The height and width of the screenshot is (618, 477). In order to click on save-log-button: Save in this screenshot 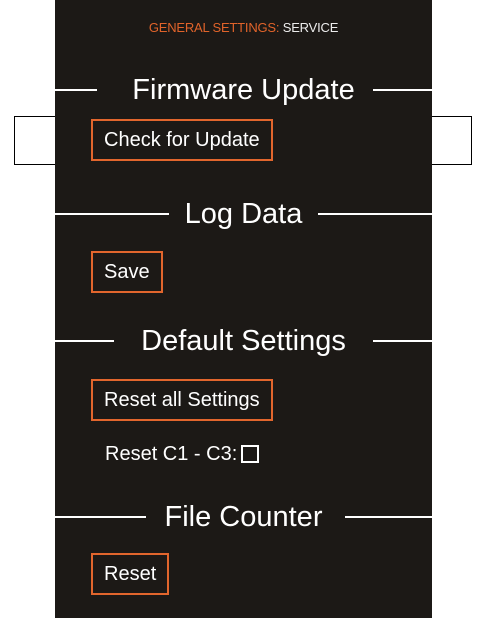, I will do `click(127, 272)`.